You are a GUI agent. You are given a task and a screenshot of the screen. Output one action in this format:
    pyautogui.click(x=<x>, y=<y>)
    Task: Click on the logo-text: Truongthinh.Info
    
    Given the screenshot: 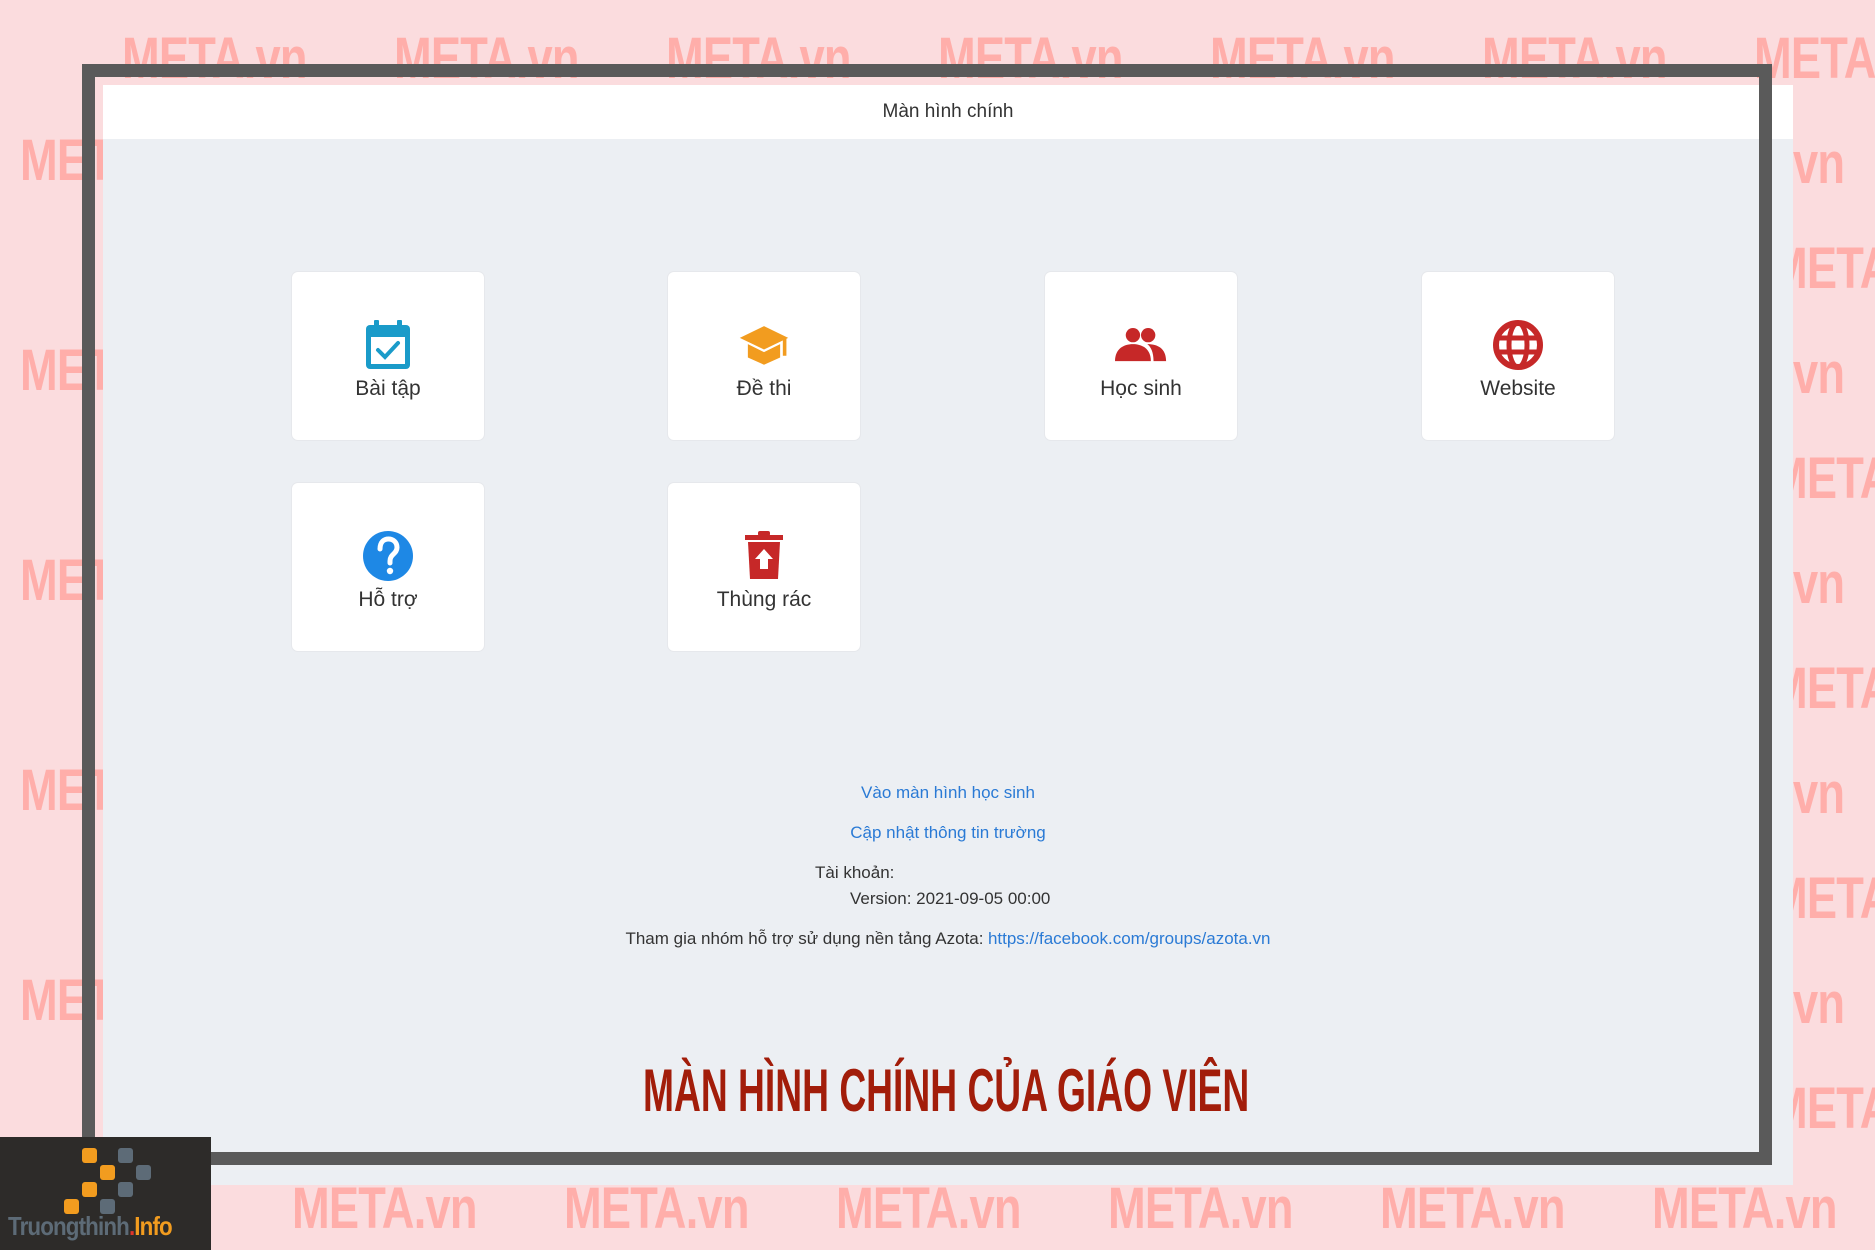 What is the action you would take?
    pyautogui.click(x=90, y=1226)
    